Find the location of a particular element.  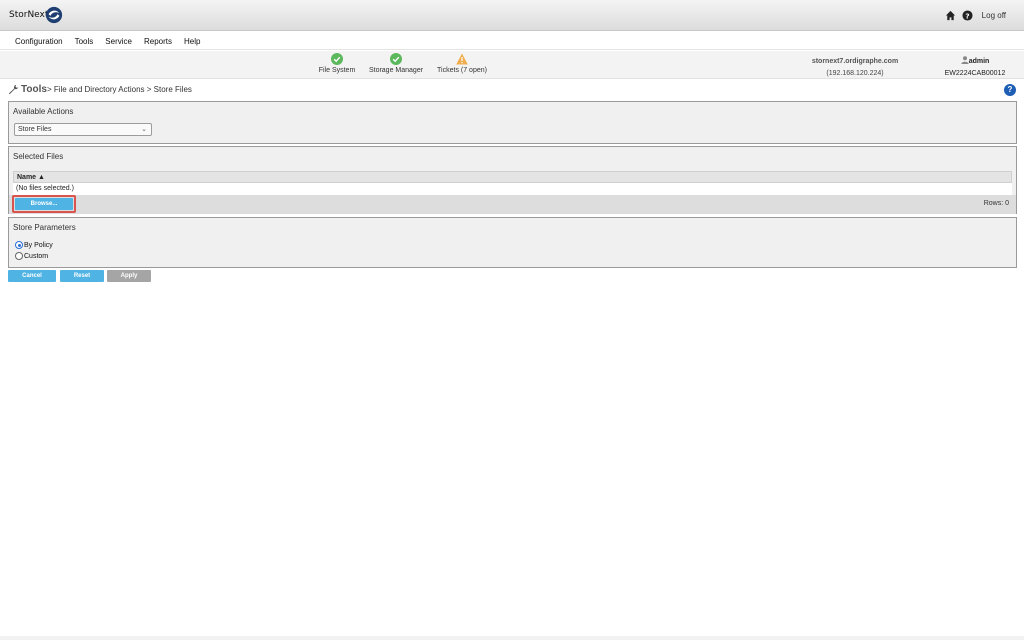

radio-by-policy: By Policy is located at coordinates (34, 245).